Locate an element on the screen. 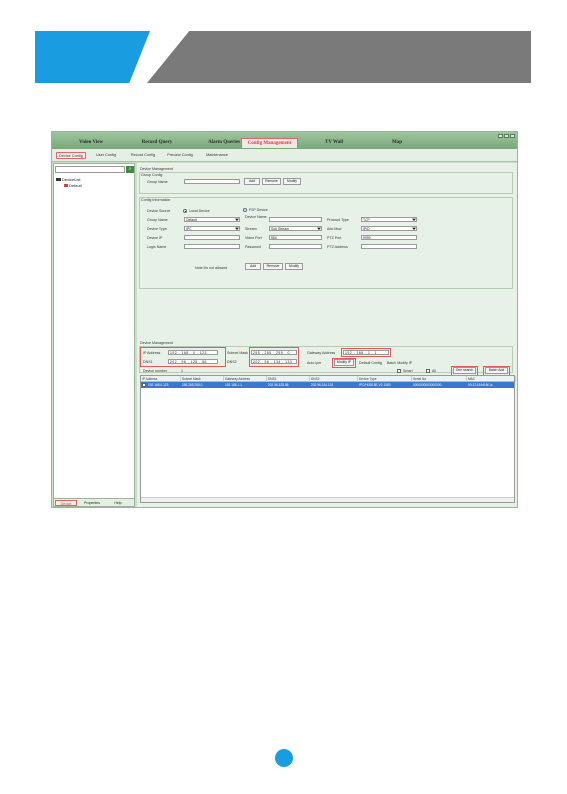 The height and width of the screenshot is (794, 567). cell-dns2: 202.96.134.133 is located at coordinates (322, 385).